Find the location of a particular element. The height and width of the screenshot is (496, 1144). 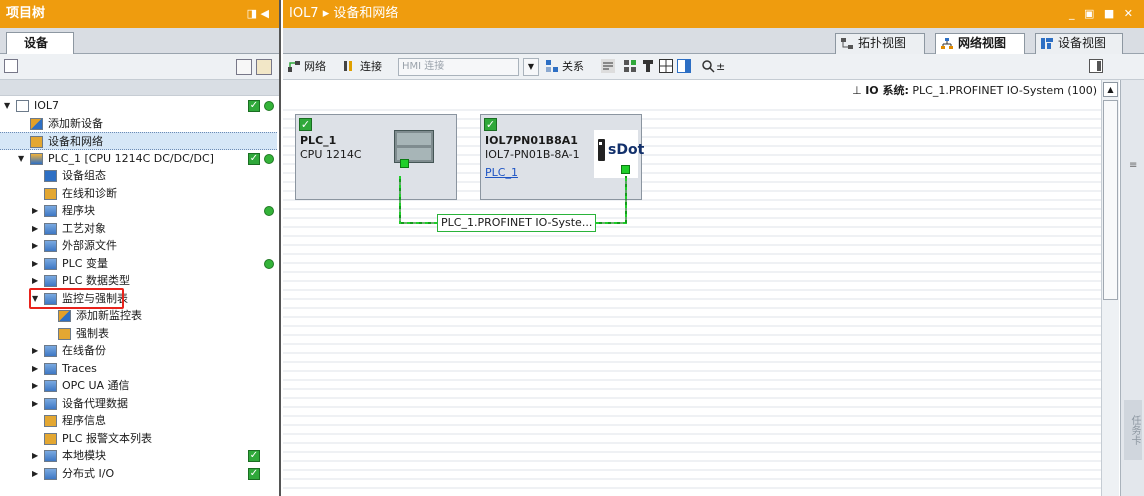

tree-item-label: Traces is located at coordinates (79, 368).